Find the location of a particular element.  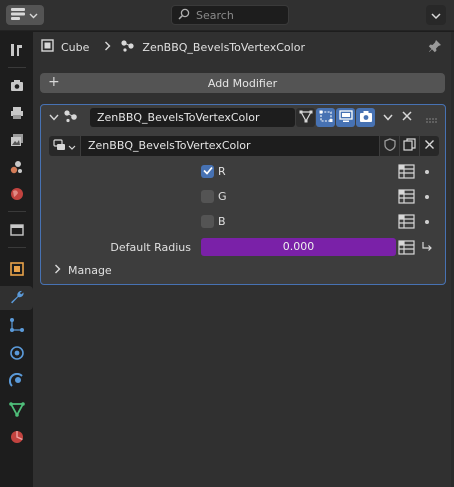

printer-icon is located at coordinates (17, 114).